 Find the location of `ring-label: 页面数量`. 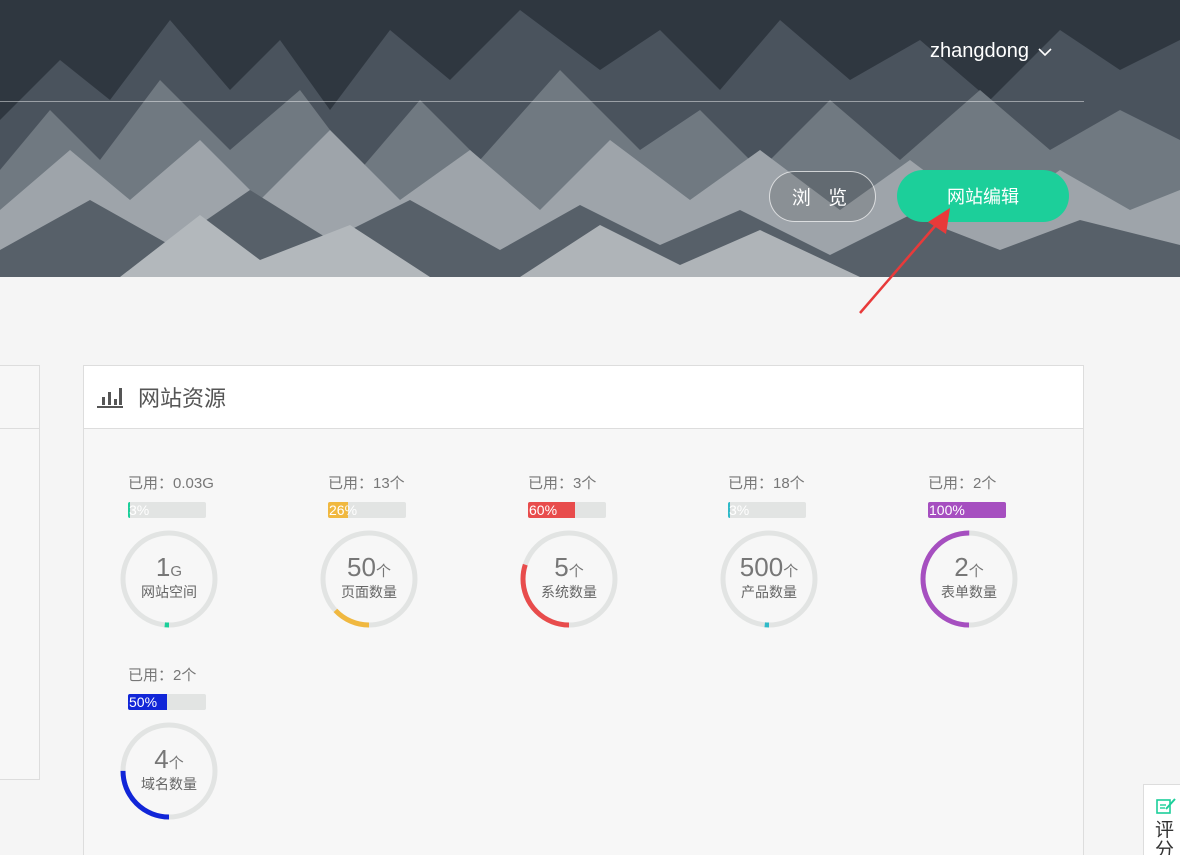

ring-label: 页面数量 is located at coordinates (369, 592).